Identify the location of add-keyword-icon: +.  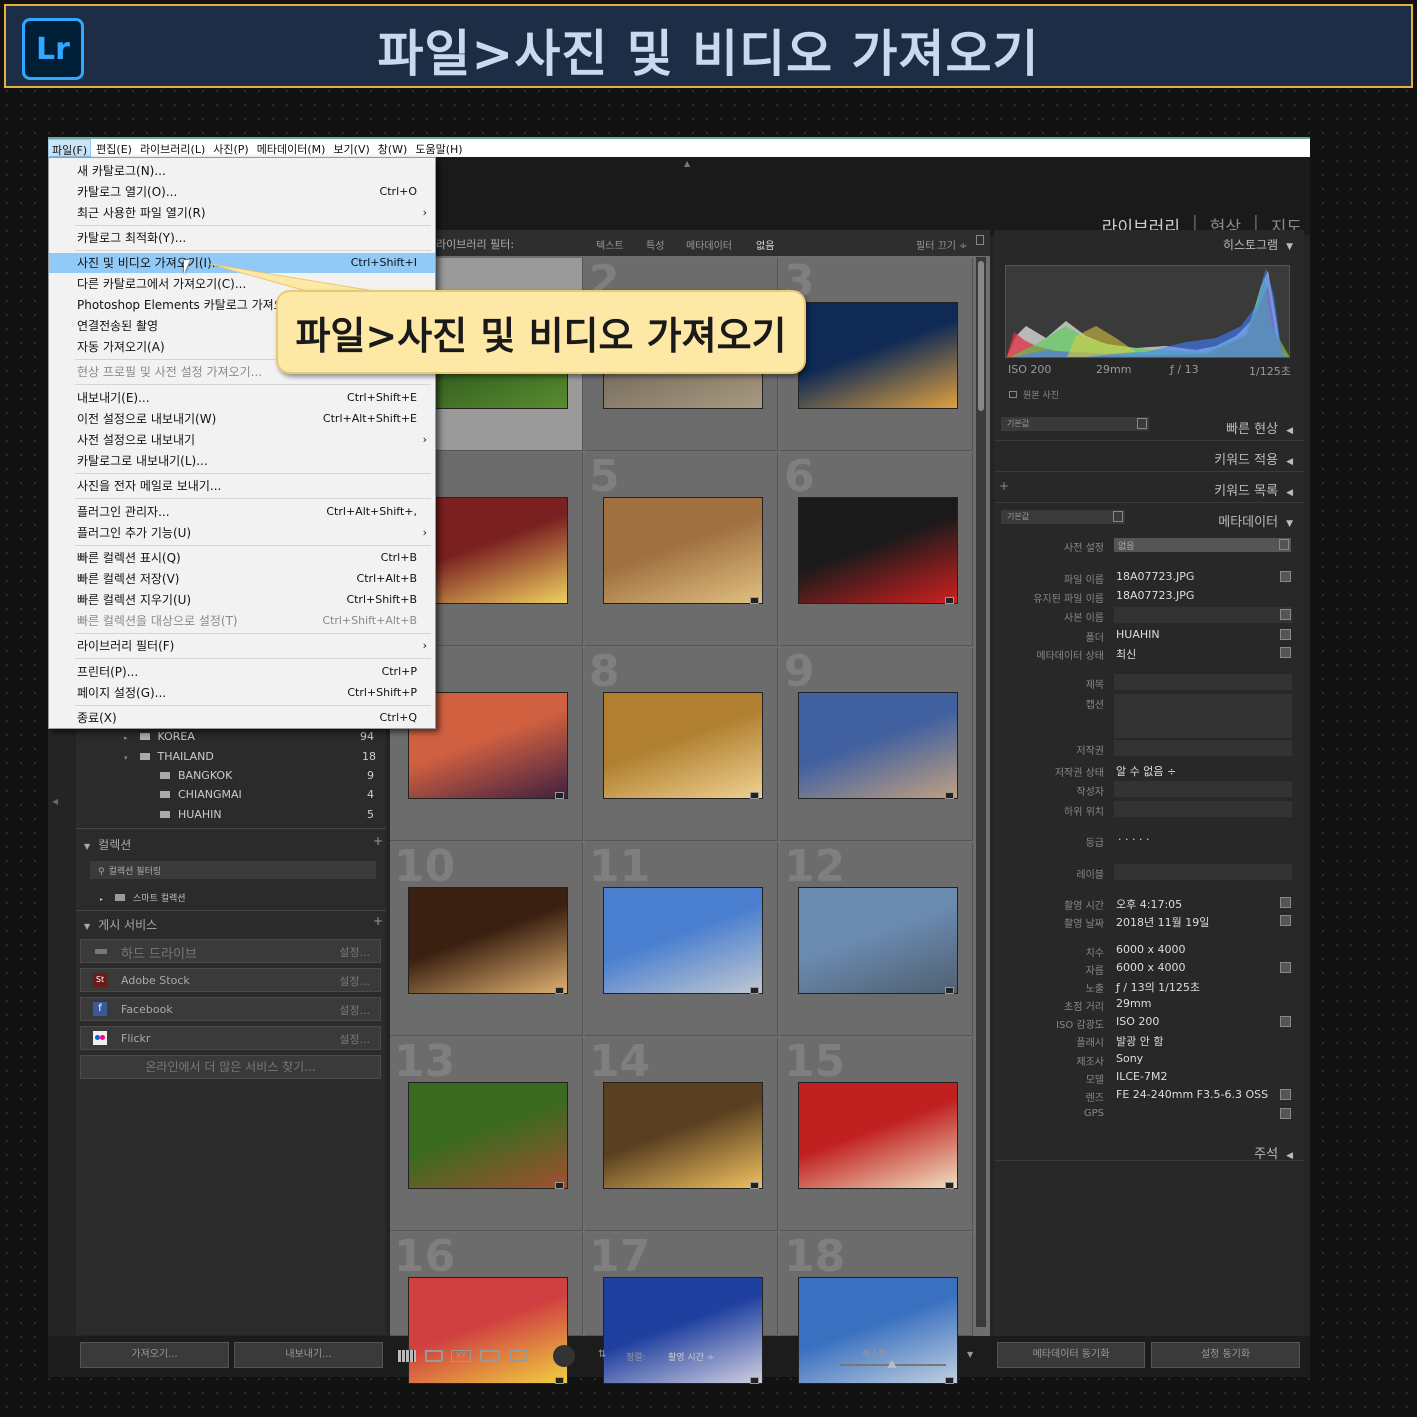
(1004, 486).